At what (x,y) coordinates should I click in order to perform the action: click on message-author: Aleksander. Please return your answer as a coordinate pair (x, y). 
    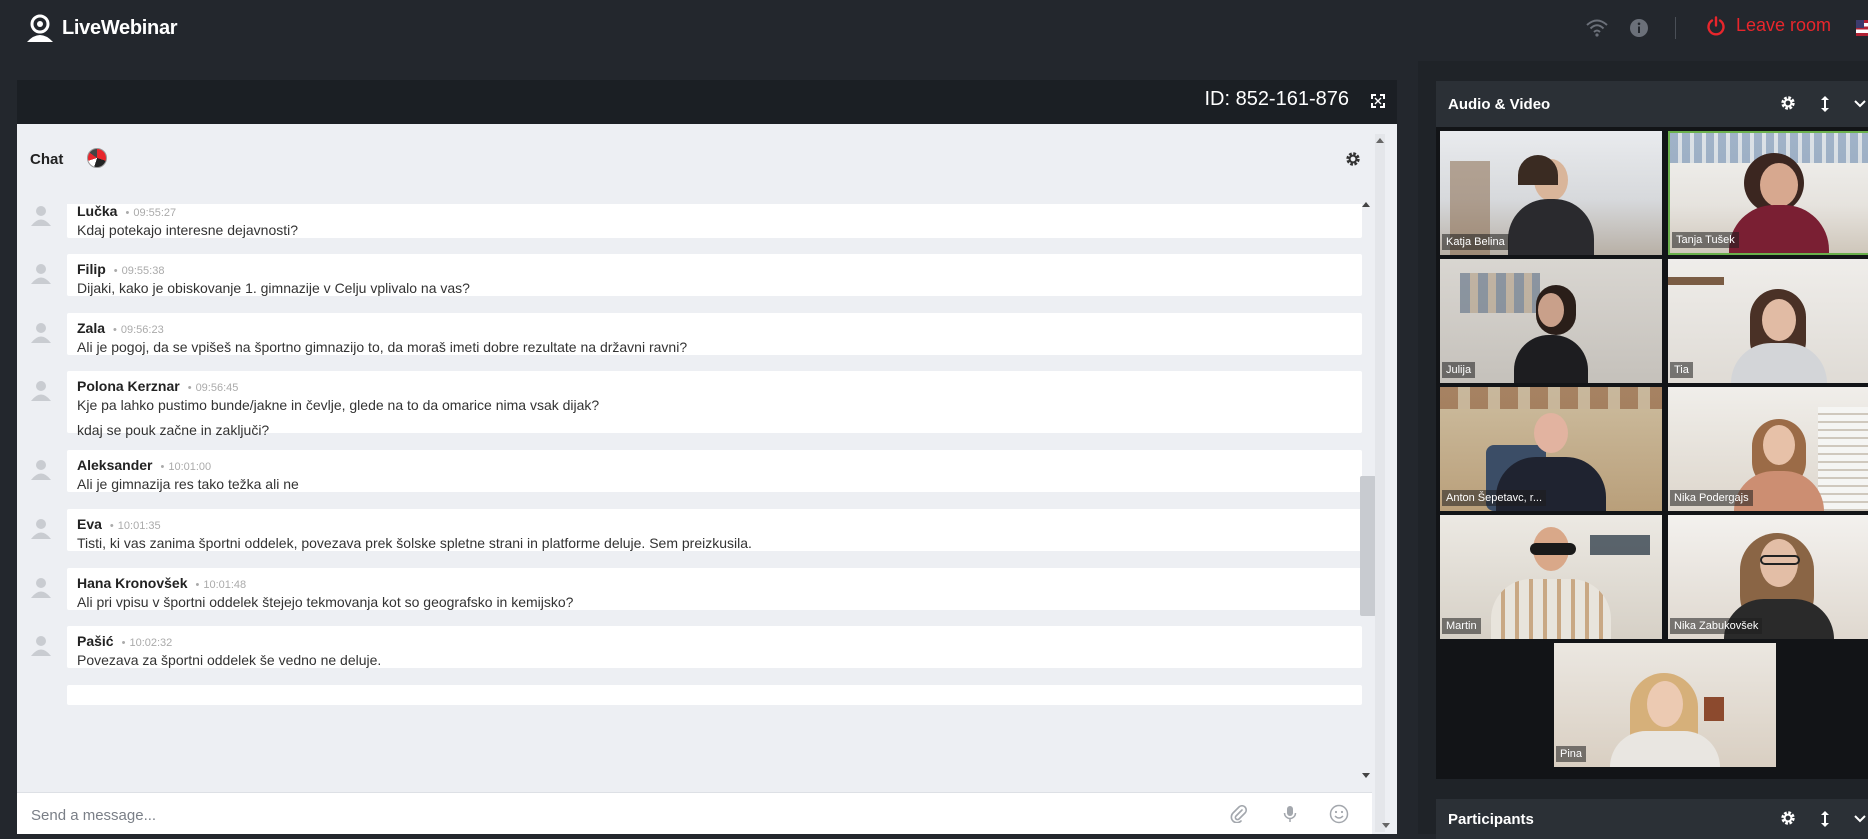
    Looking at the image, I should click on (115, 465).